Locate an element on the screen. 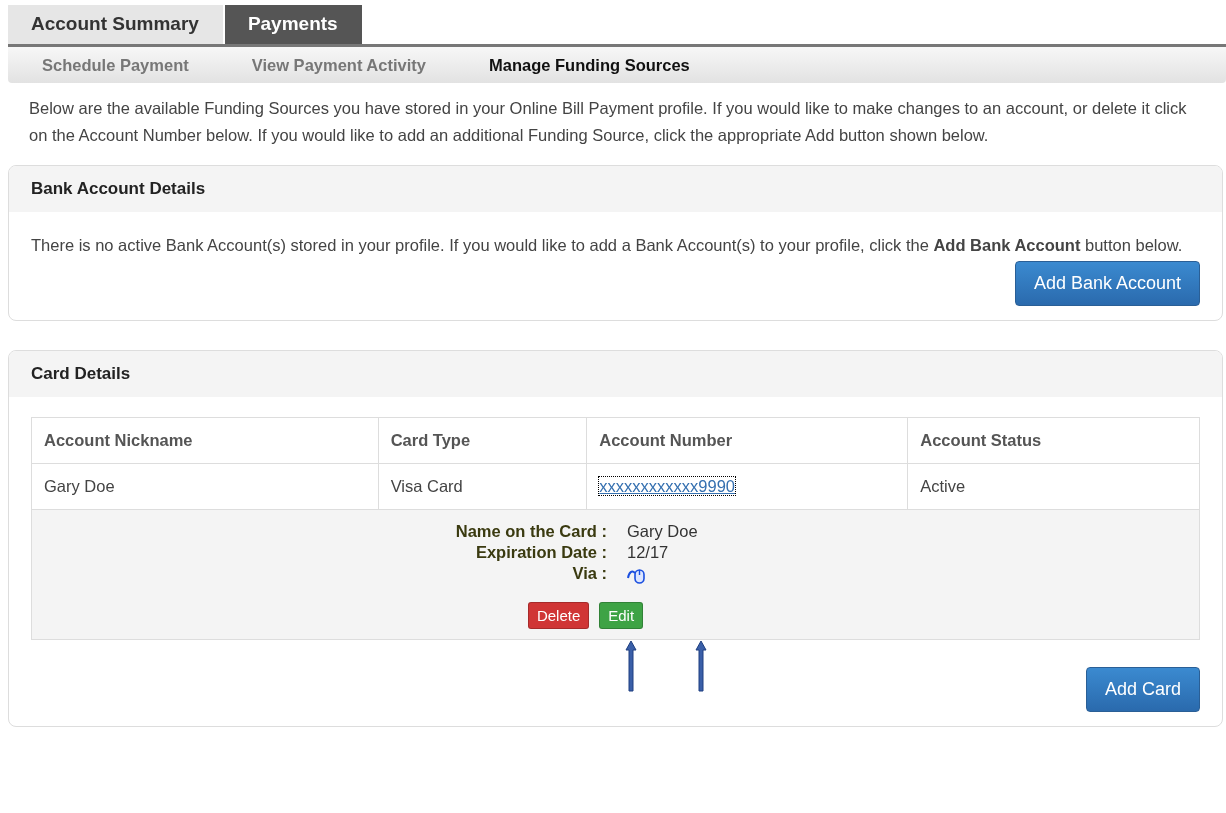  detail-value: 12/17 is located at coordinates (648, 552).